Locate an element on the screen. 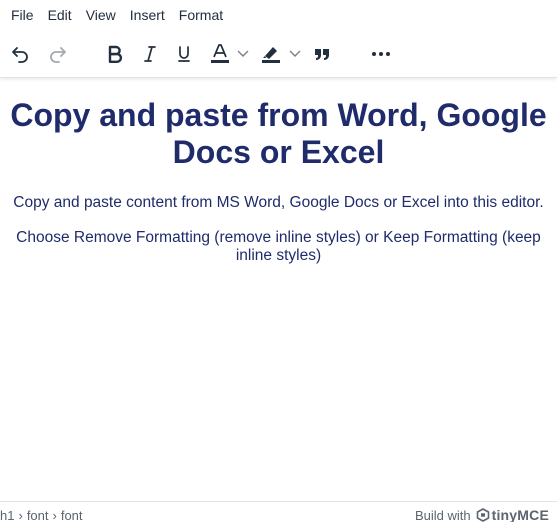  underline-button is located at coordinates (184, 54).